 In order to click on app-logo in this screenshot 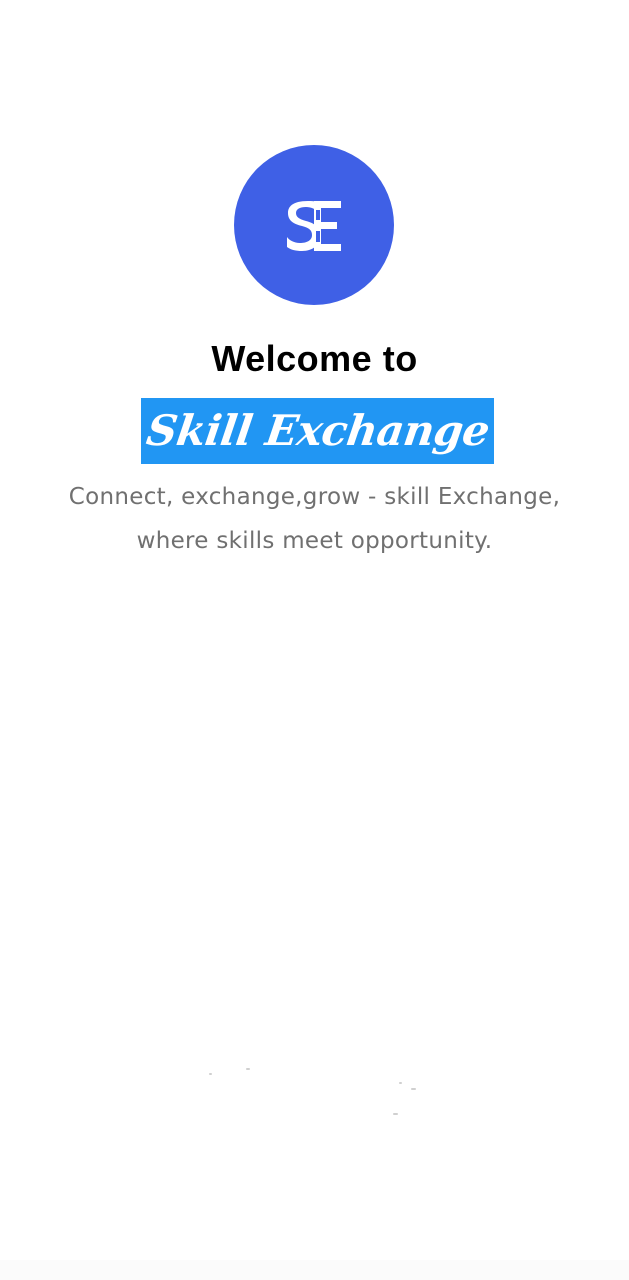, I will do `click(314, 225)`.